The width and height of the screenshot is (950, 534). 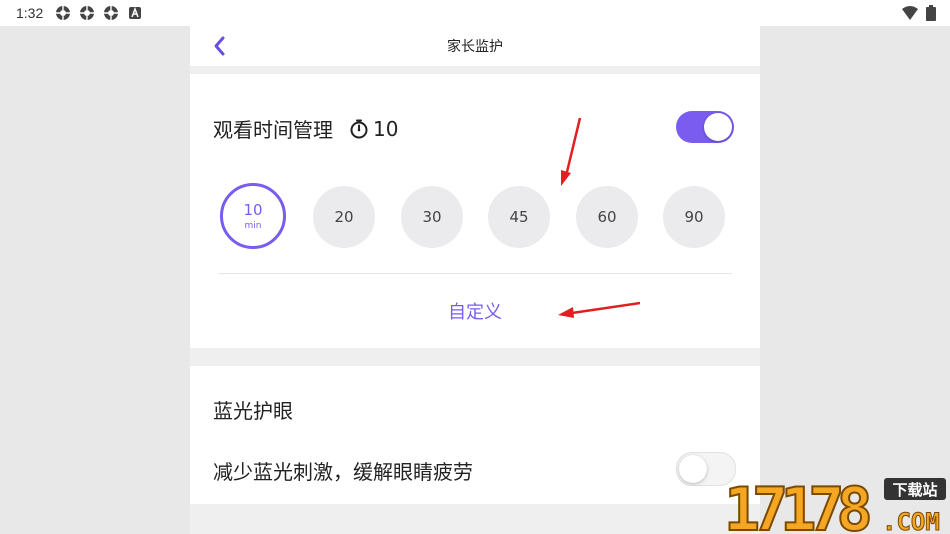 I want to click on chevron-left-icon, so click(x=220, y=46).